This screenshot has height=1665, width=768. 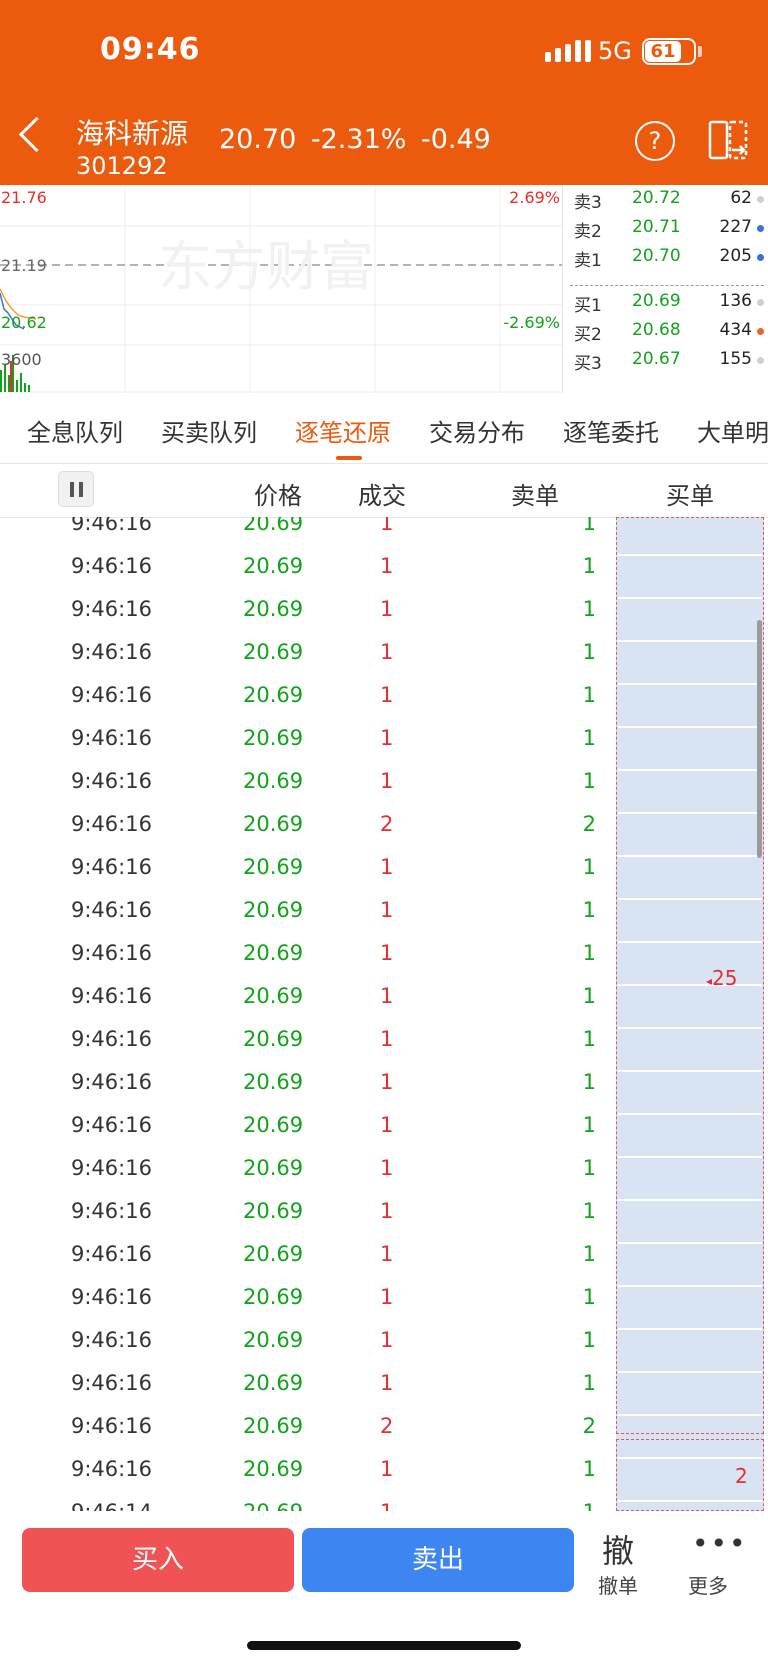 What do you see at coordinates (589, 824) in the screenshot?
I see `trade-sell: 2` at bounding box center [589, 824].